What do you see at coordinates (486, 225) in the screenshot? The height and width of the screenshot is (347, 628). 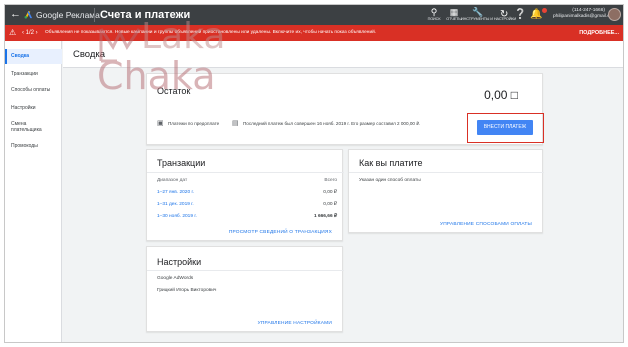 I see `manage-payment-methods-link: УПРАВЛЕНИЕ СПОСОБАМИ ОПЛАТЫ` at bounding box center [486, 225].